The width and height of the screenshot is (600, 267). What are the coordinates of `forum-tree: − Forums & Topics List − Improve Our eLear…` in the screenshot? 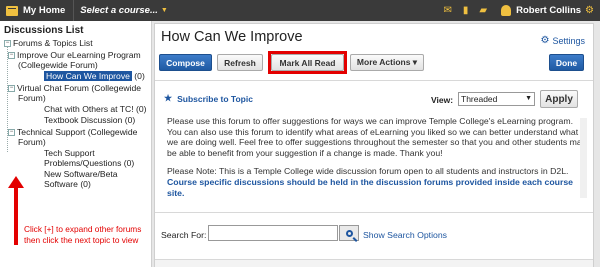 It's located at (77, 113).